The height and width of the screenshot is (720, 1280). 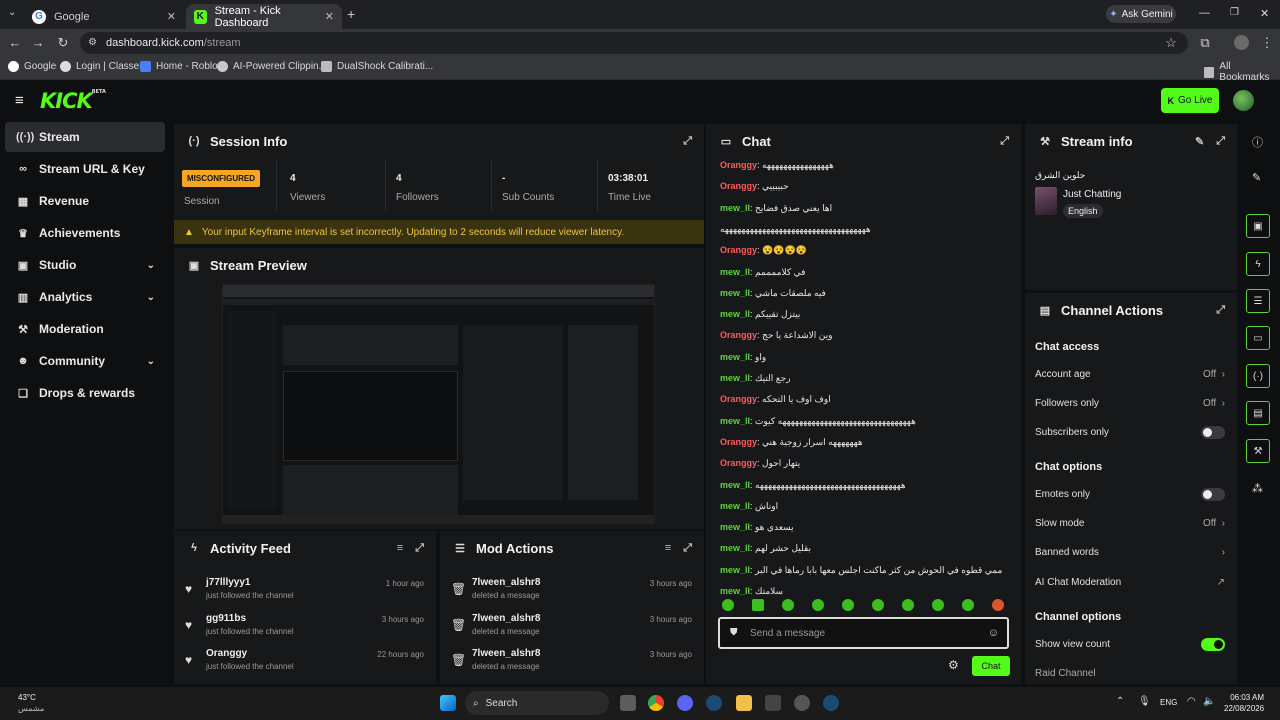 I want to click on ai-chat-moderation-setting: AI Chat Moderation ↗, so click(x=1130, y=582).